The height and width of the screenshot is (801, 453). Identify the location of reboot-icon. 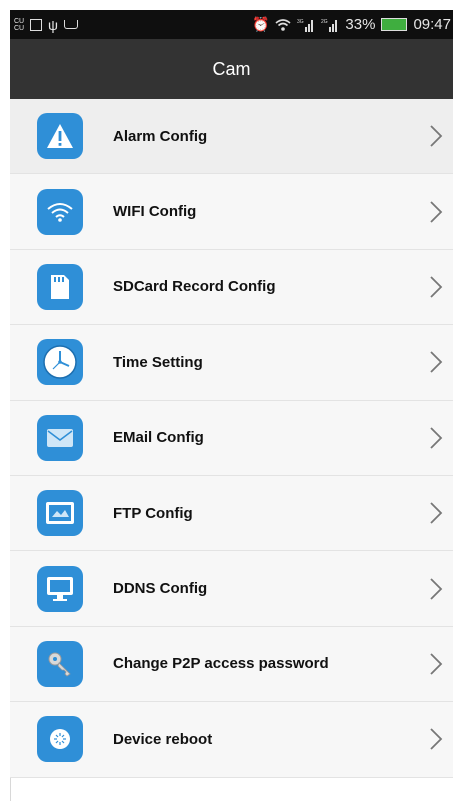
(60, 739).